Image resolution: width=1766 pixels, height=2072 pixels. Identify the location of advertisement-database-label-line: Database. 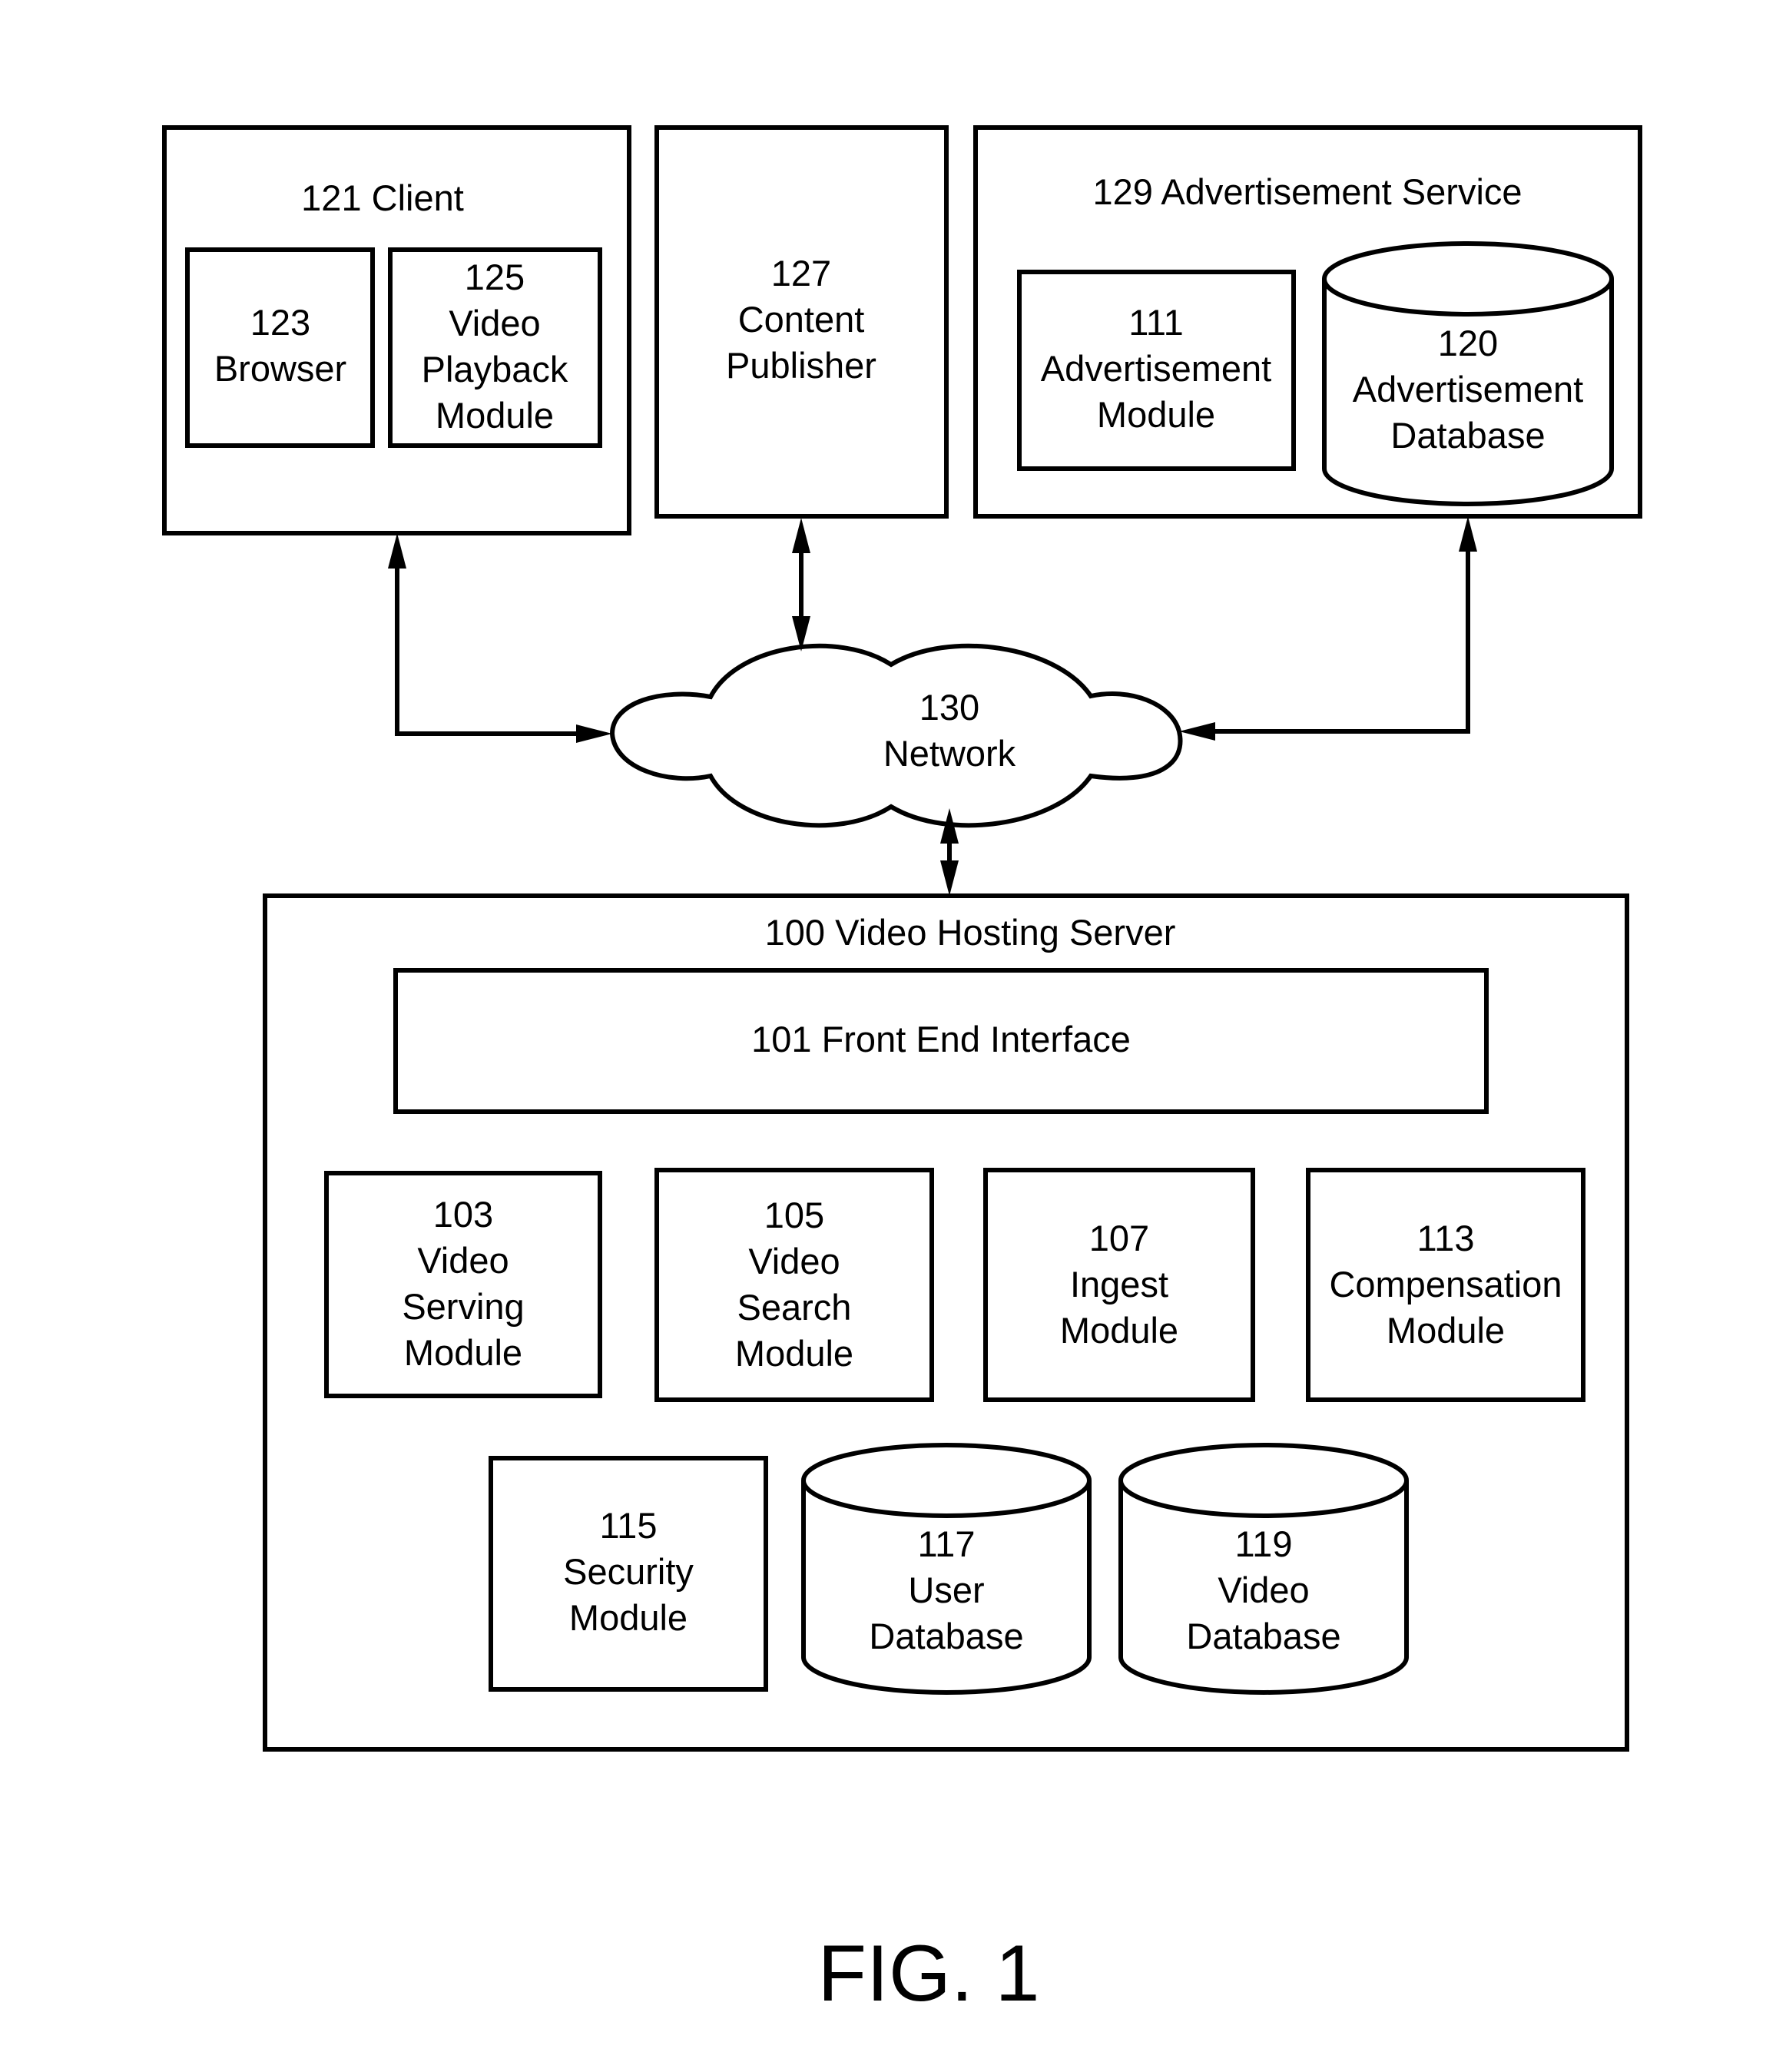
(1467, 435).